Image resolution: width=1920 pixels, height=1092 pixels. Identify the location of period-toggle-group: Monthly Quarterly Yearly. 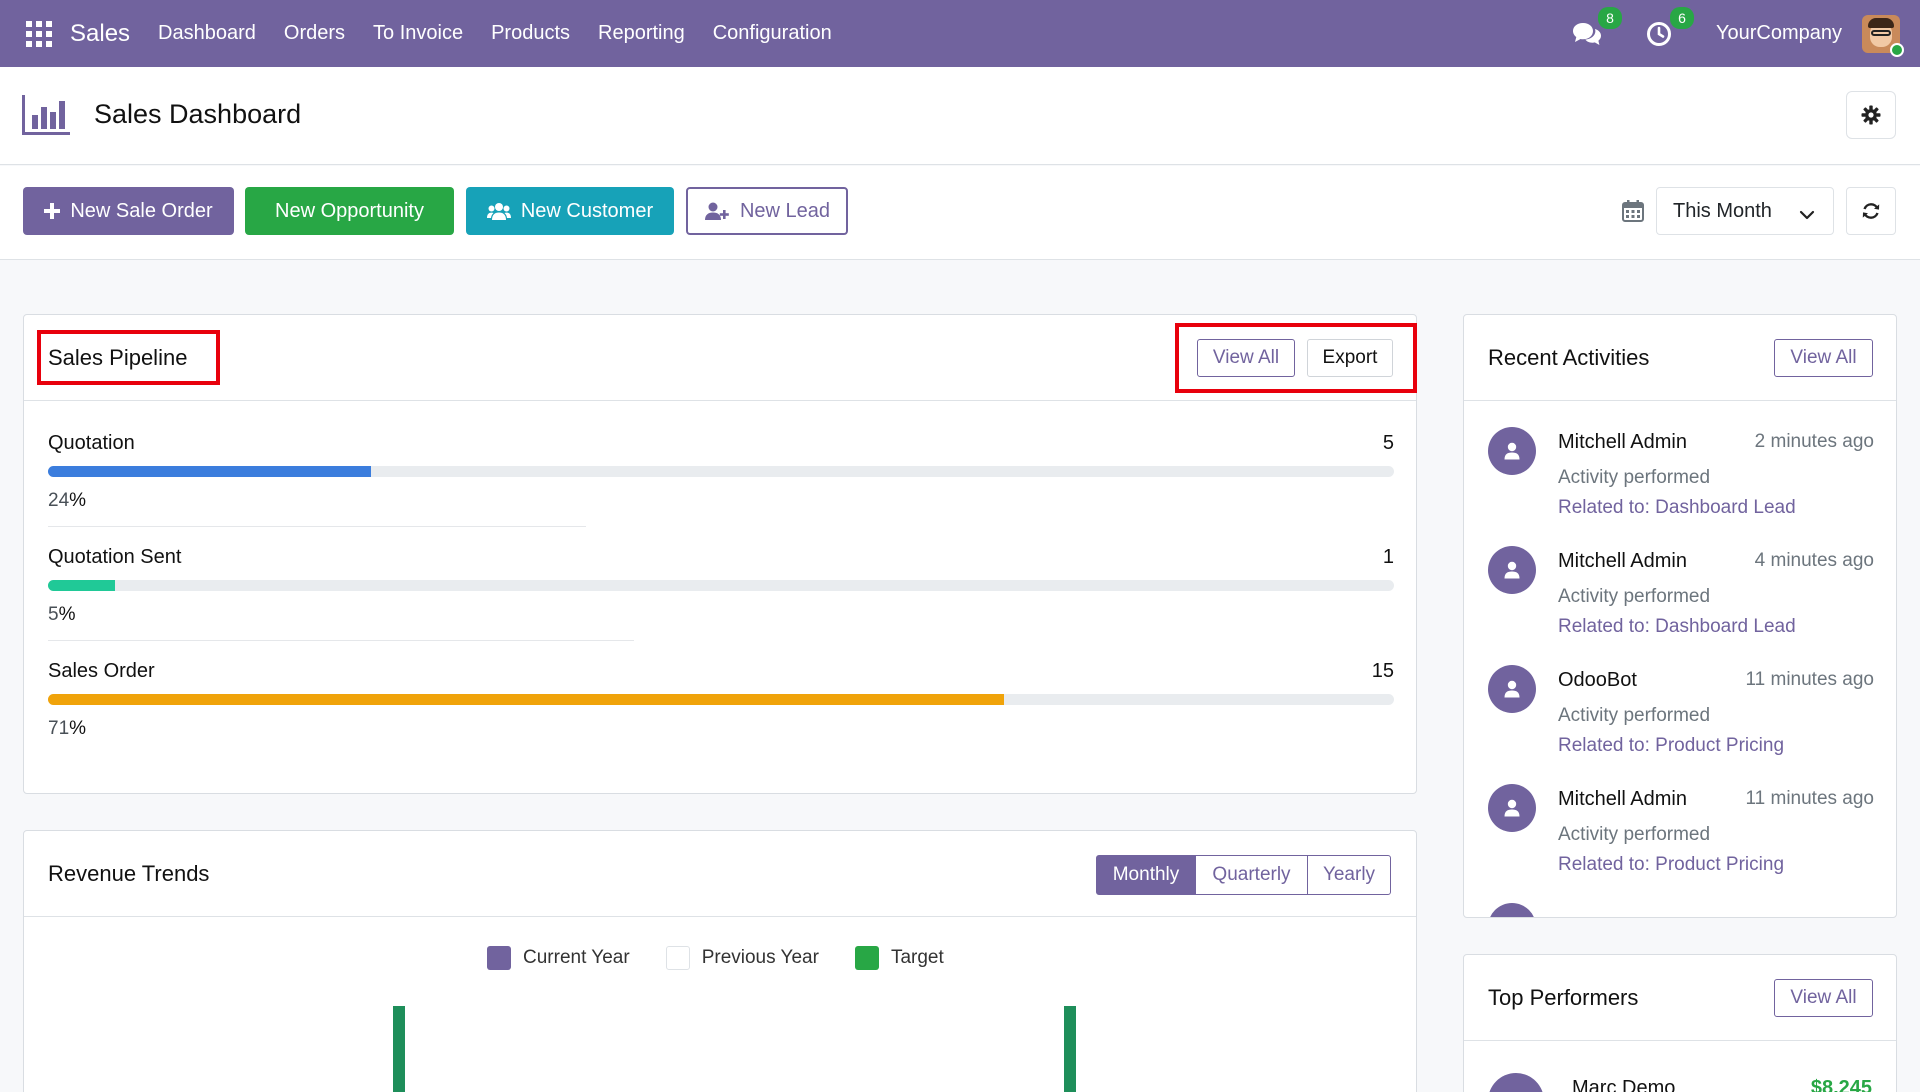
(1243, 875).